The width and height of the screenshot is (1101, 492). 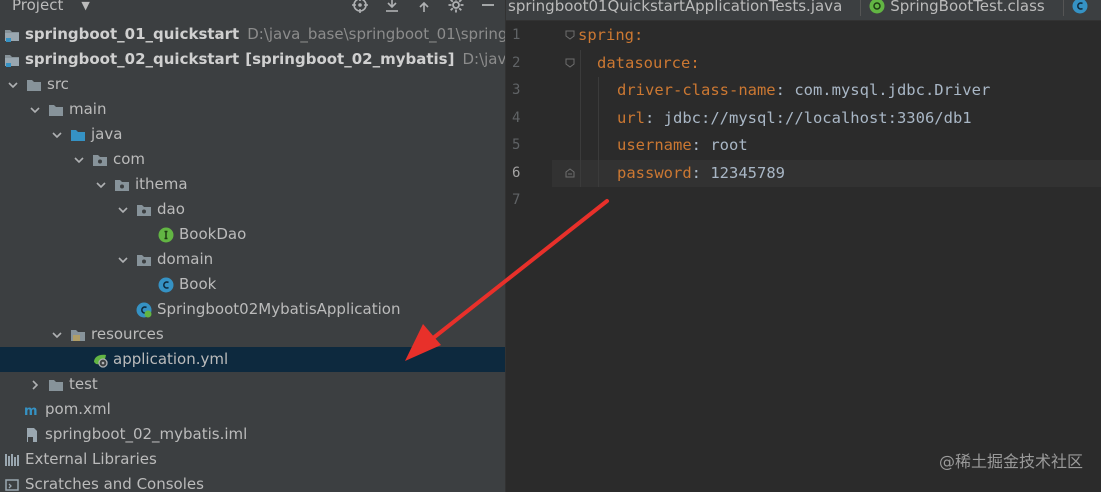 What do you see at coordinates (100, 360) in the screenshot?
I see `yaml-config-icon` at bounding box center [100, 360].